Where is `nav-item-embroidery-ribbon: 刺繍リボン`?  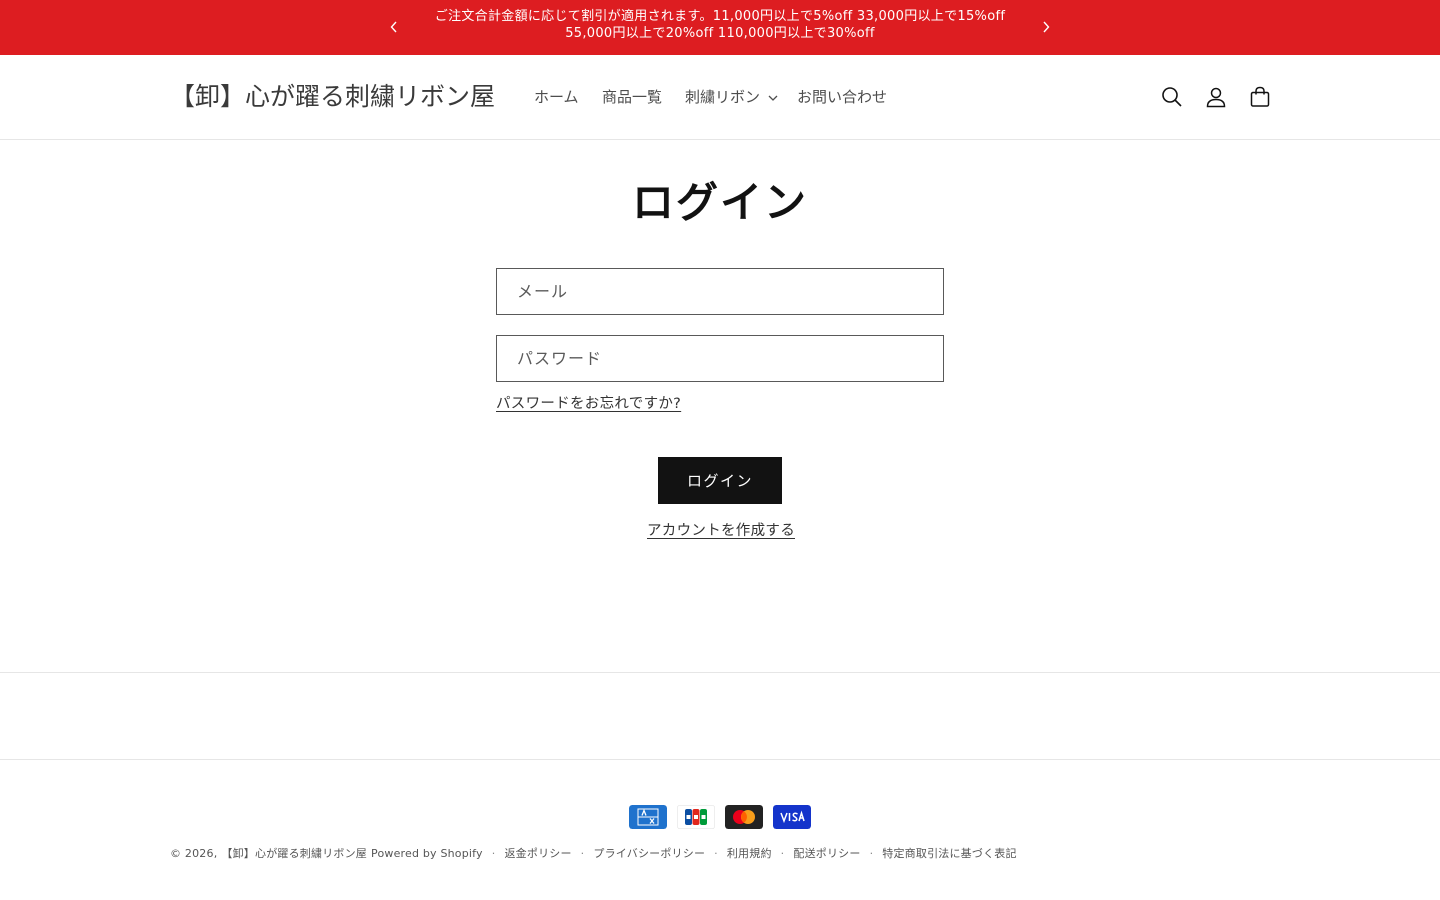
nav-item-embroidery-ribbon: 刺繍リボン is located at coordinates (731, 97).